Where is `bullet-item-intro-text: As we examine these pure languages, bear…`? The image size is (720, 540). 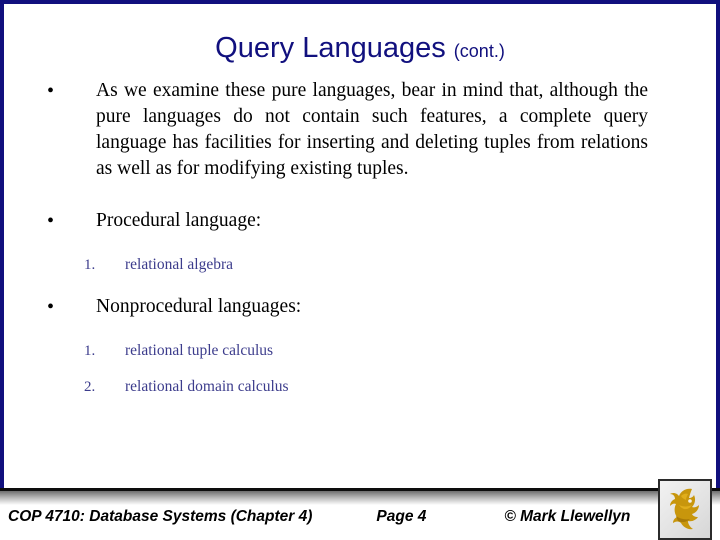 bullet-item-intro-text: As we examine these pure languages, bear… is located at coordinates (372, 129).